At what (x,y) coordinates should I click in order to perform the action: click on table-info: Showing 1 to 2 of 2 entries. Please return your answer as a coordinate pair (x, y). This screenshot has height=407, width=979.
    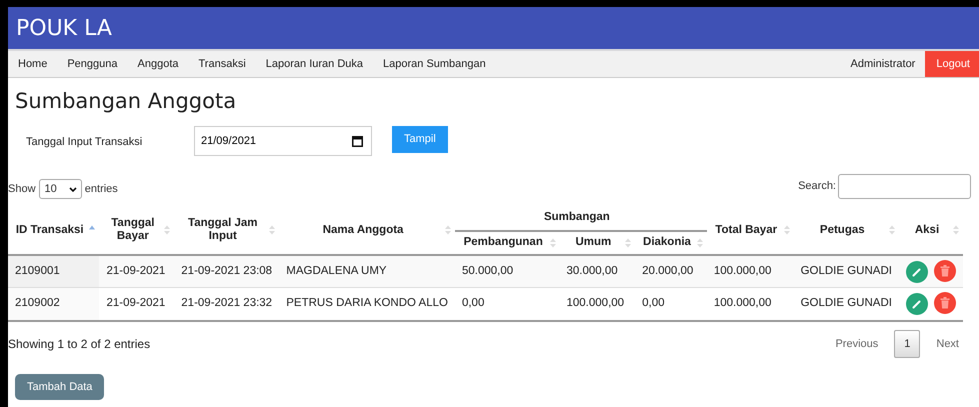
    Looking at the image, I should click on (79, 344).